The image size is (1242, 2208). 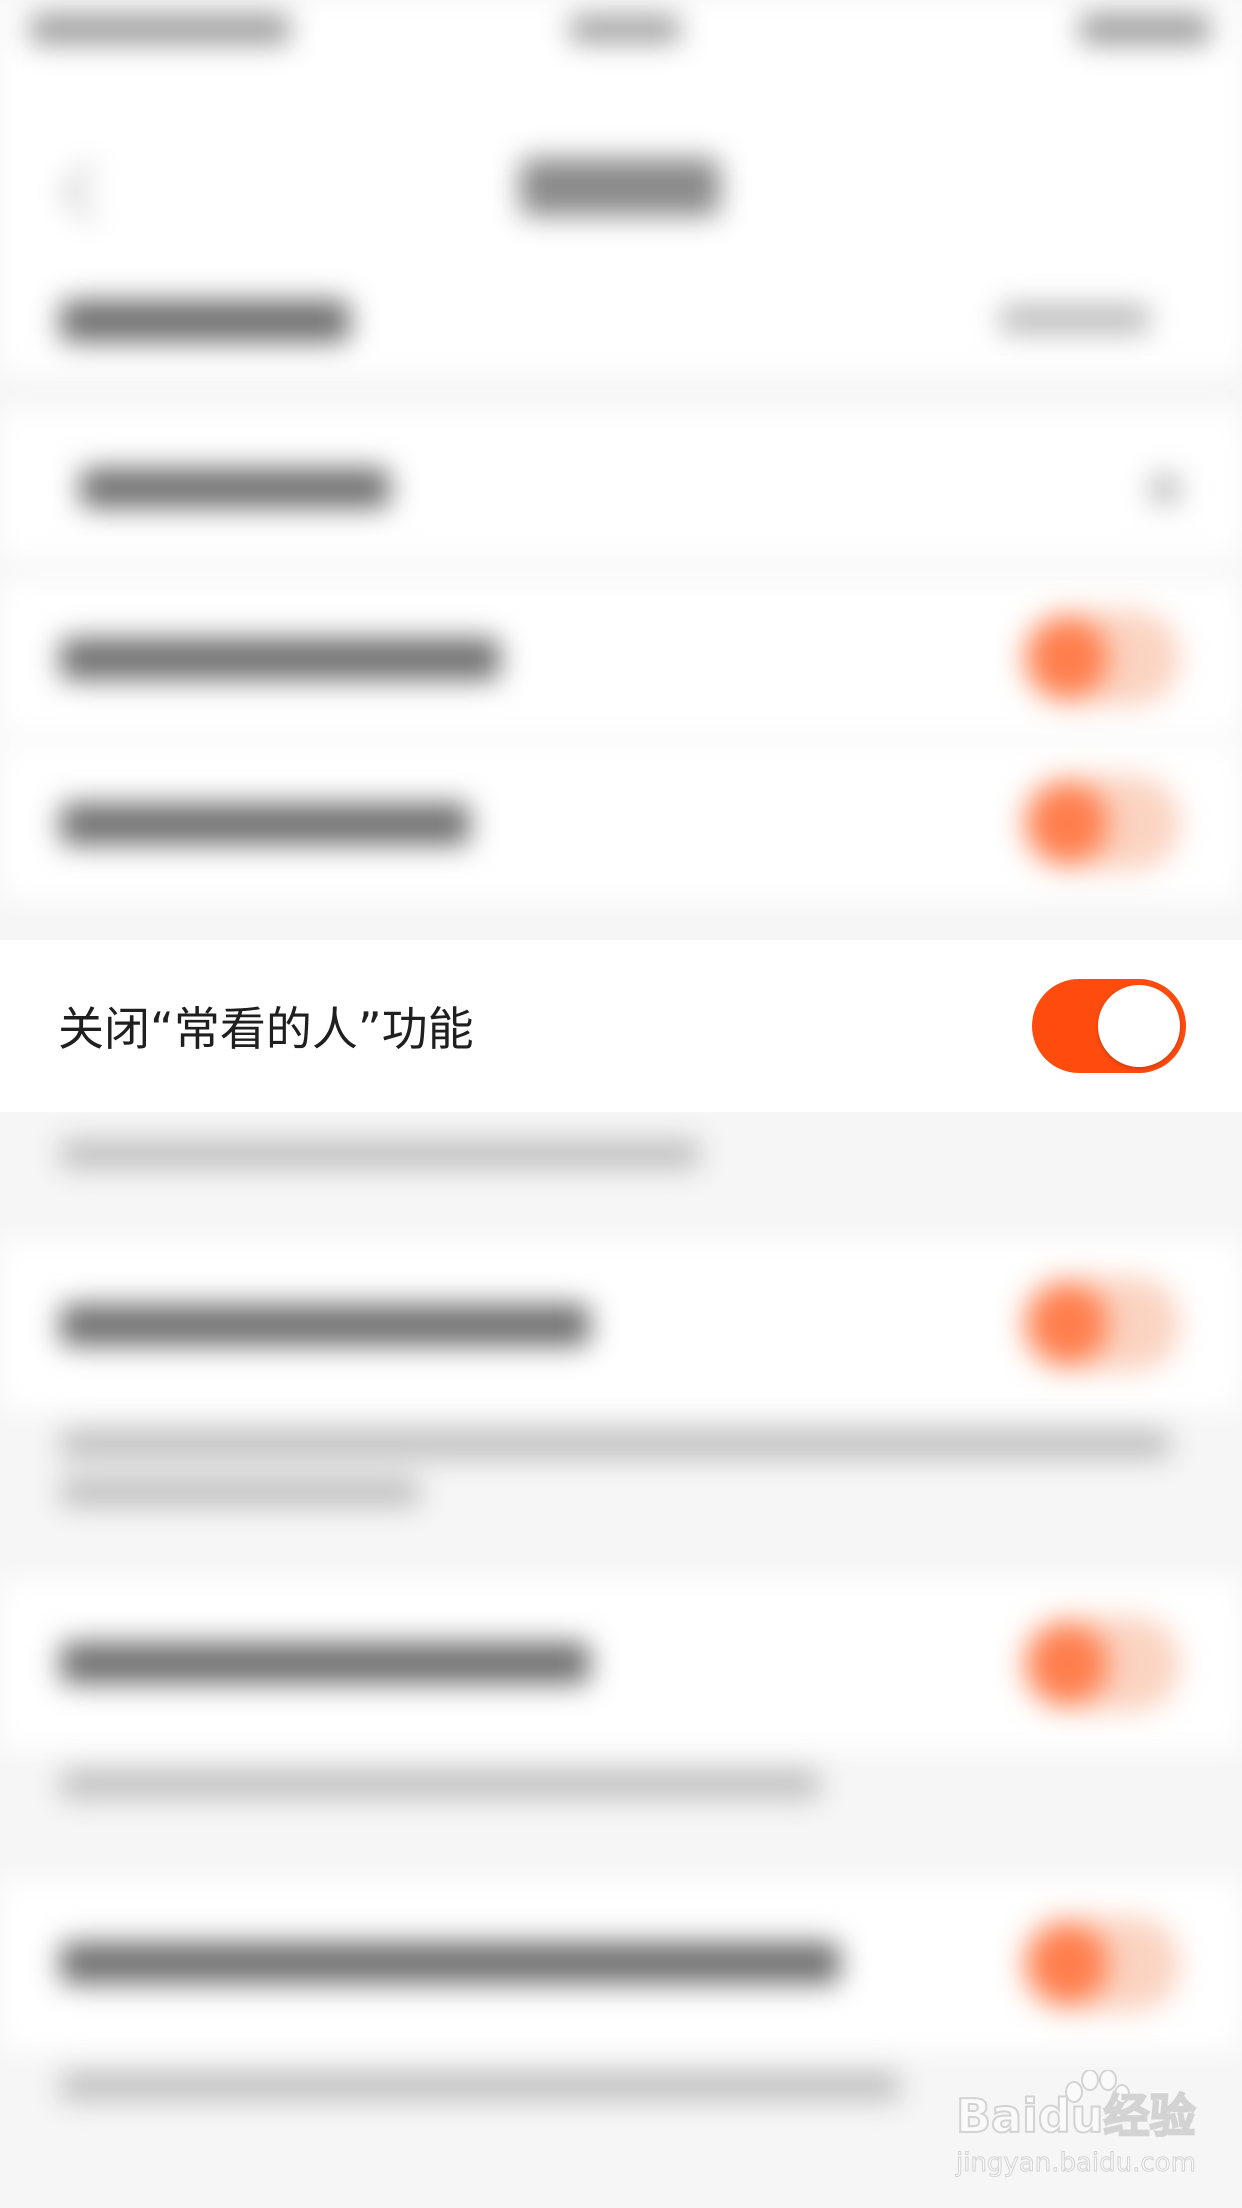 I want to click on status-bar, so click(x=621, y=30).